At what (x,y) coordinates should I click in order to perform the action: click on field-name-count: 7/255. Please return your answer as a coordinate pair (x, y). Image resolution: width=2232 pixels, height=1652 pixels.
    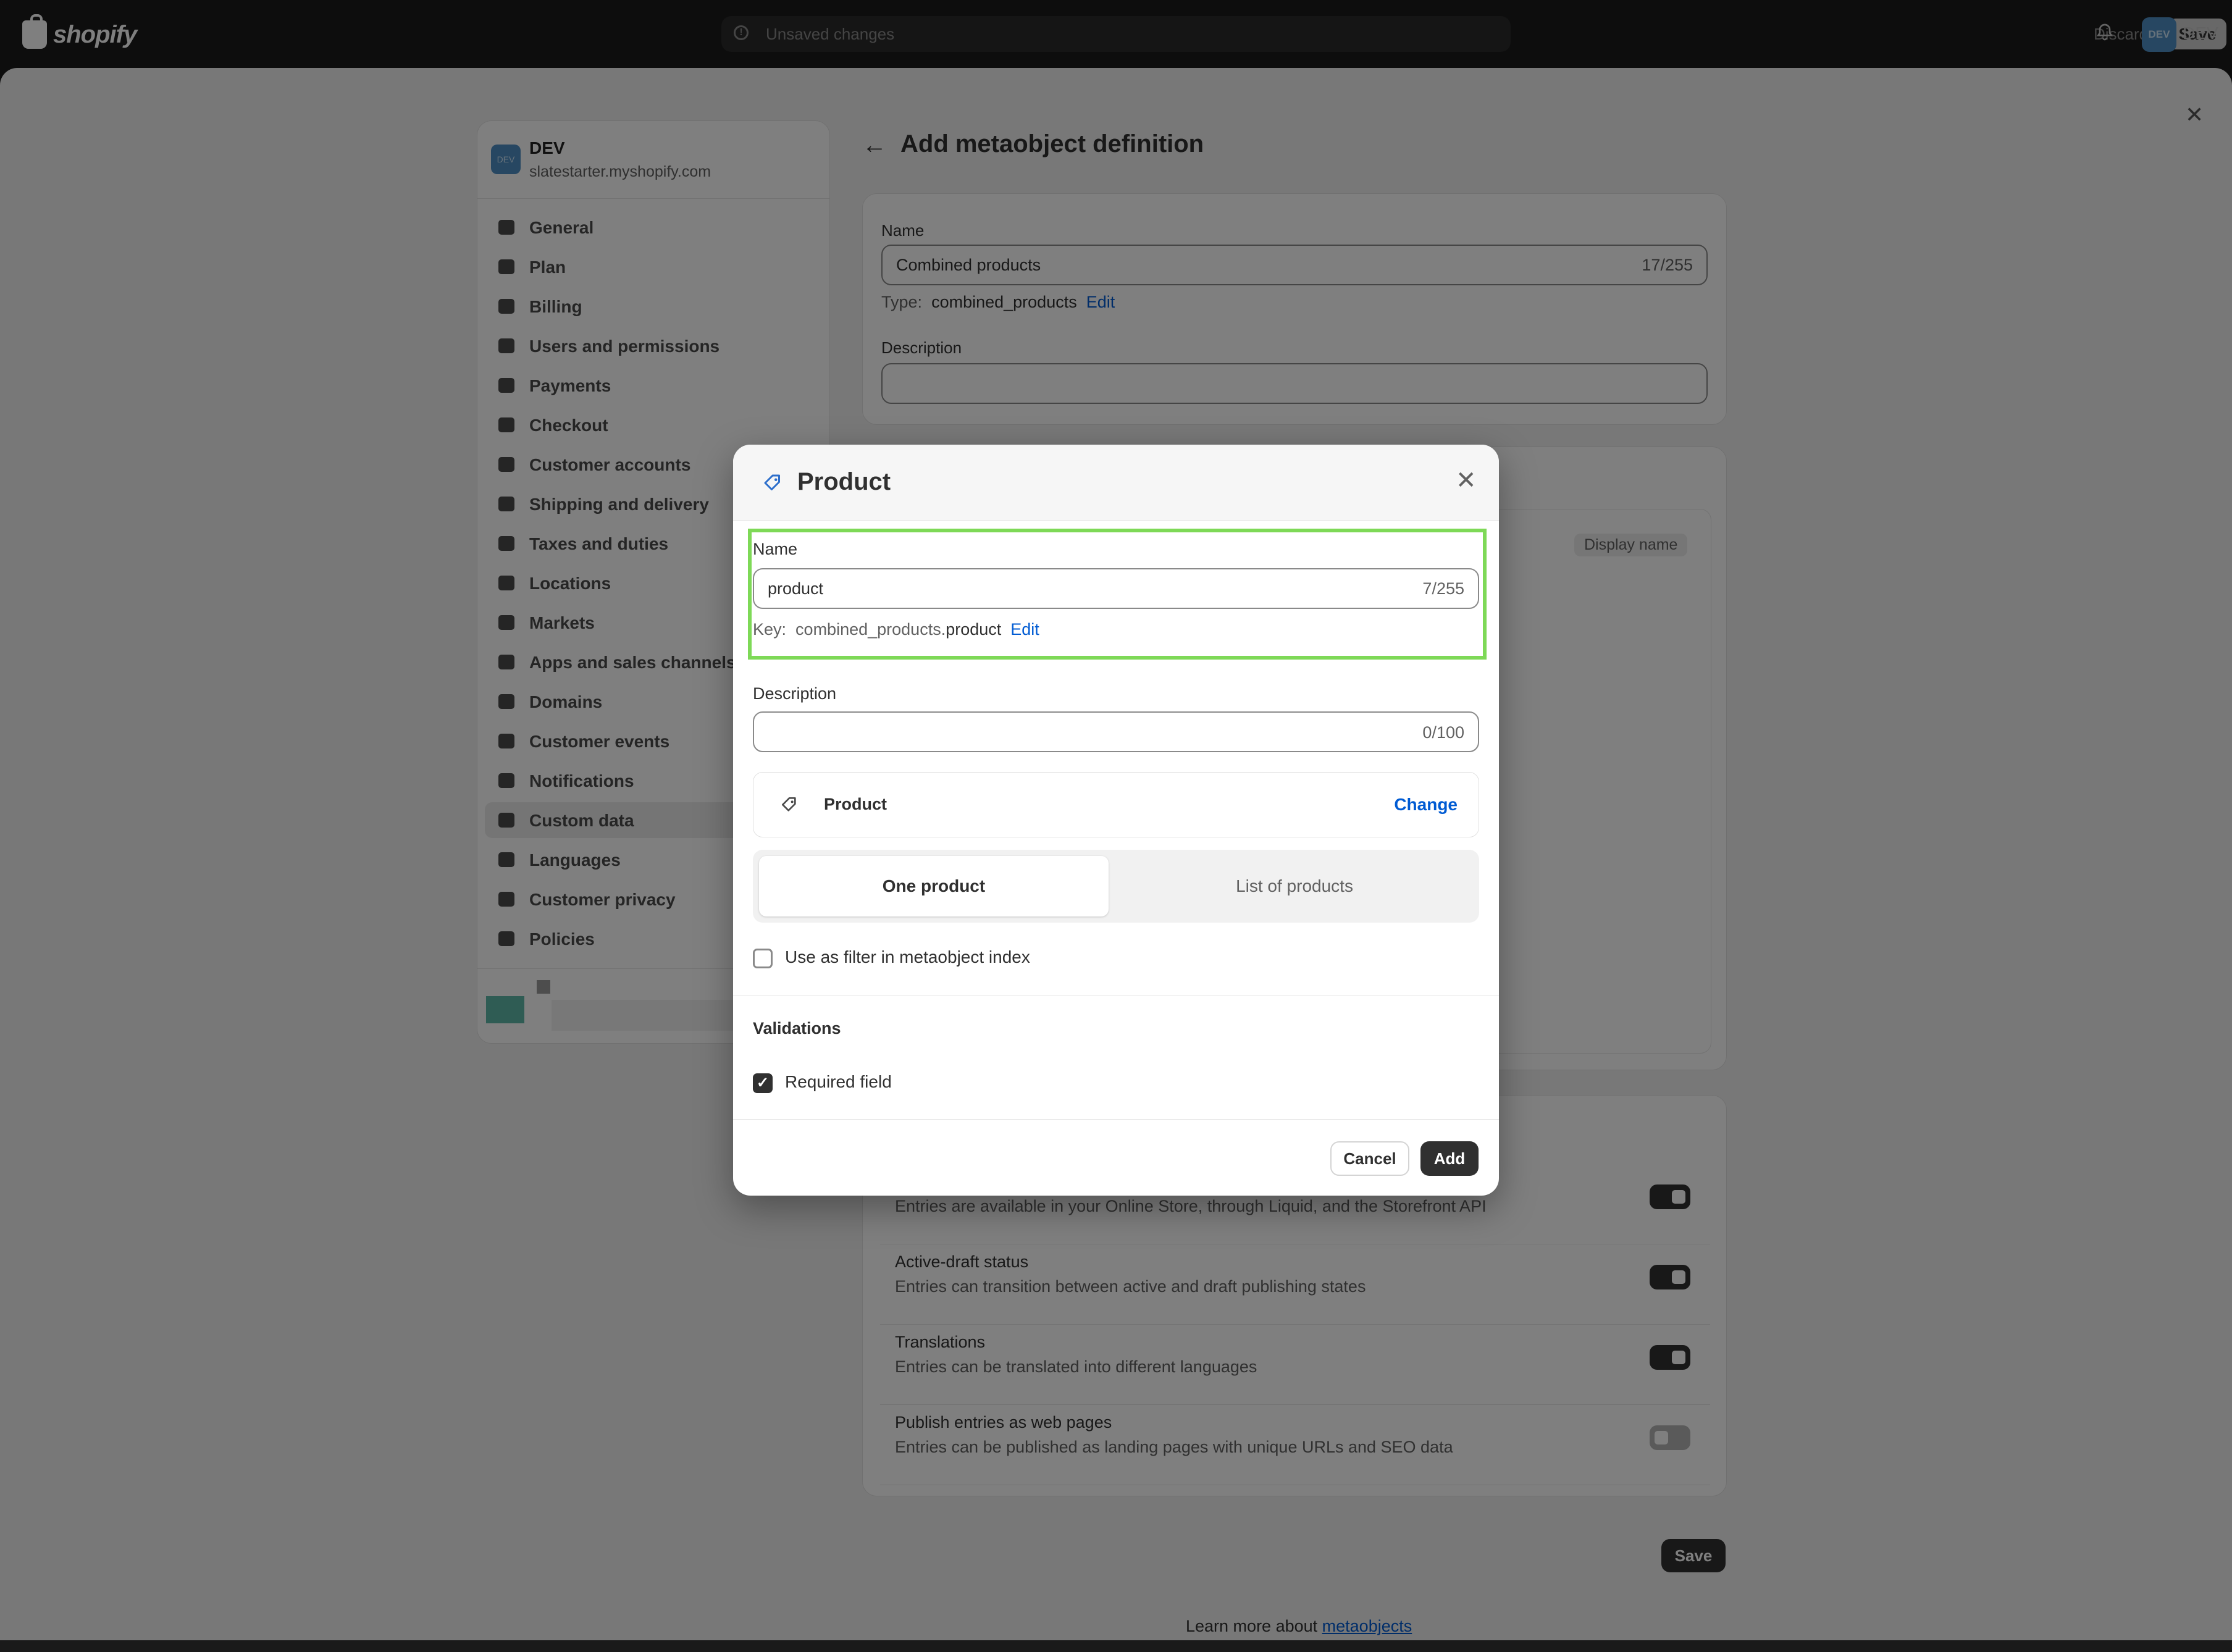
    Looking at the image, I should click on (1443, 588).